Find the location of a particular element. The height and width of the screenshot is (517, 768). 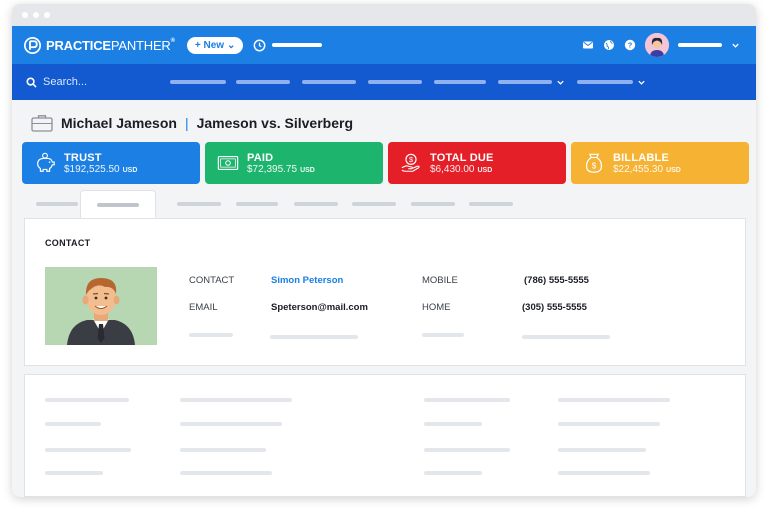

field-label-home: HOME is located at coordinates (436, 307).